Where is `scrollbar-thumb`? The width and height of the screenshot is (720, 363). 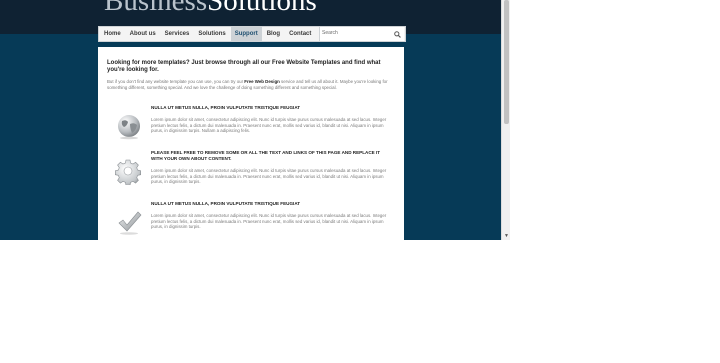
scrollbar-thumb is located at coordinates (506, 62).